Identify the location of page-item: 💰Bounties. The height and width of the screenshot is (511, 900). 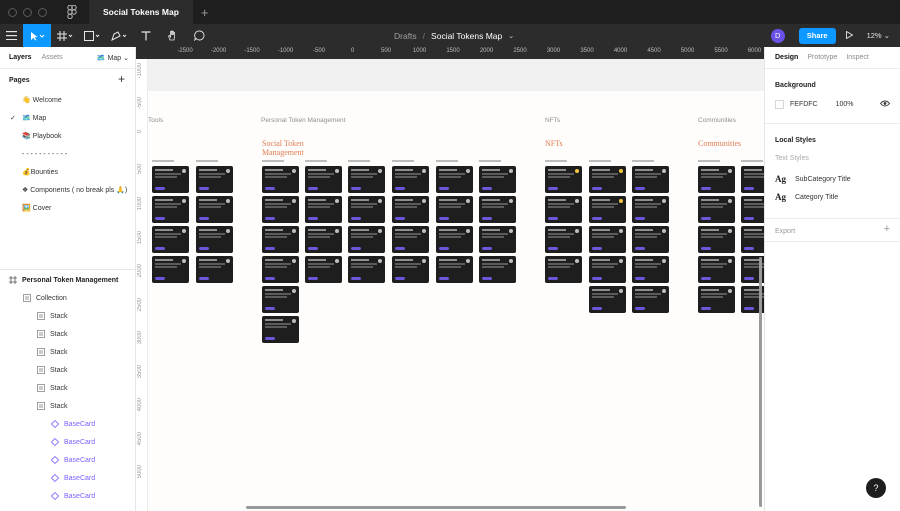
(67, 172).